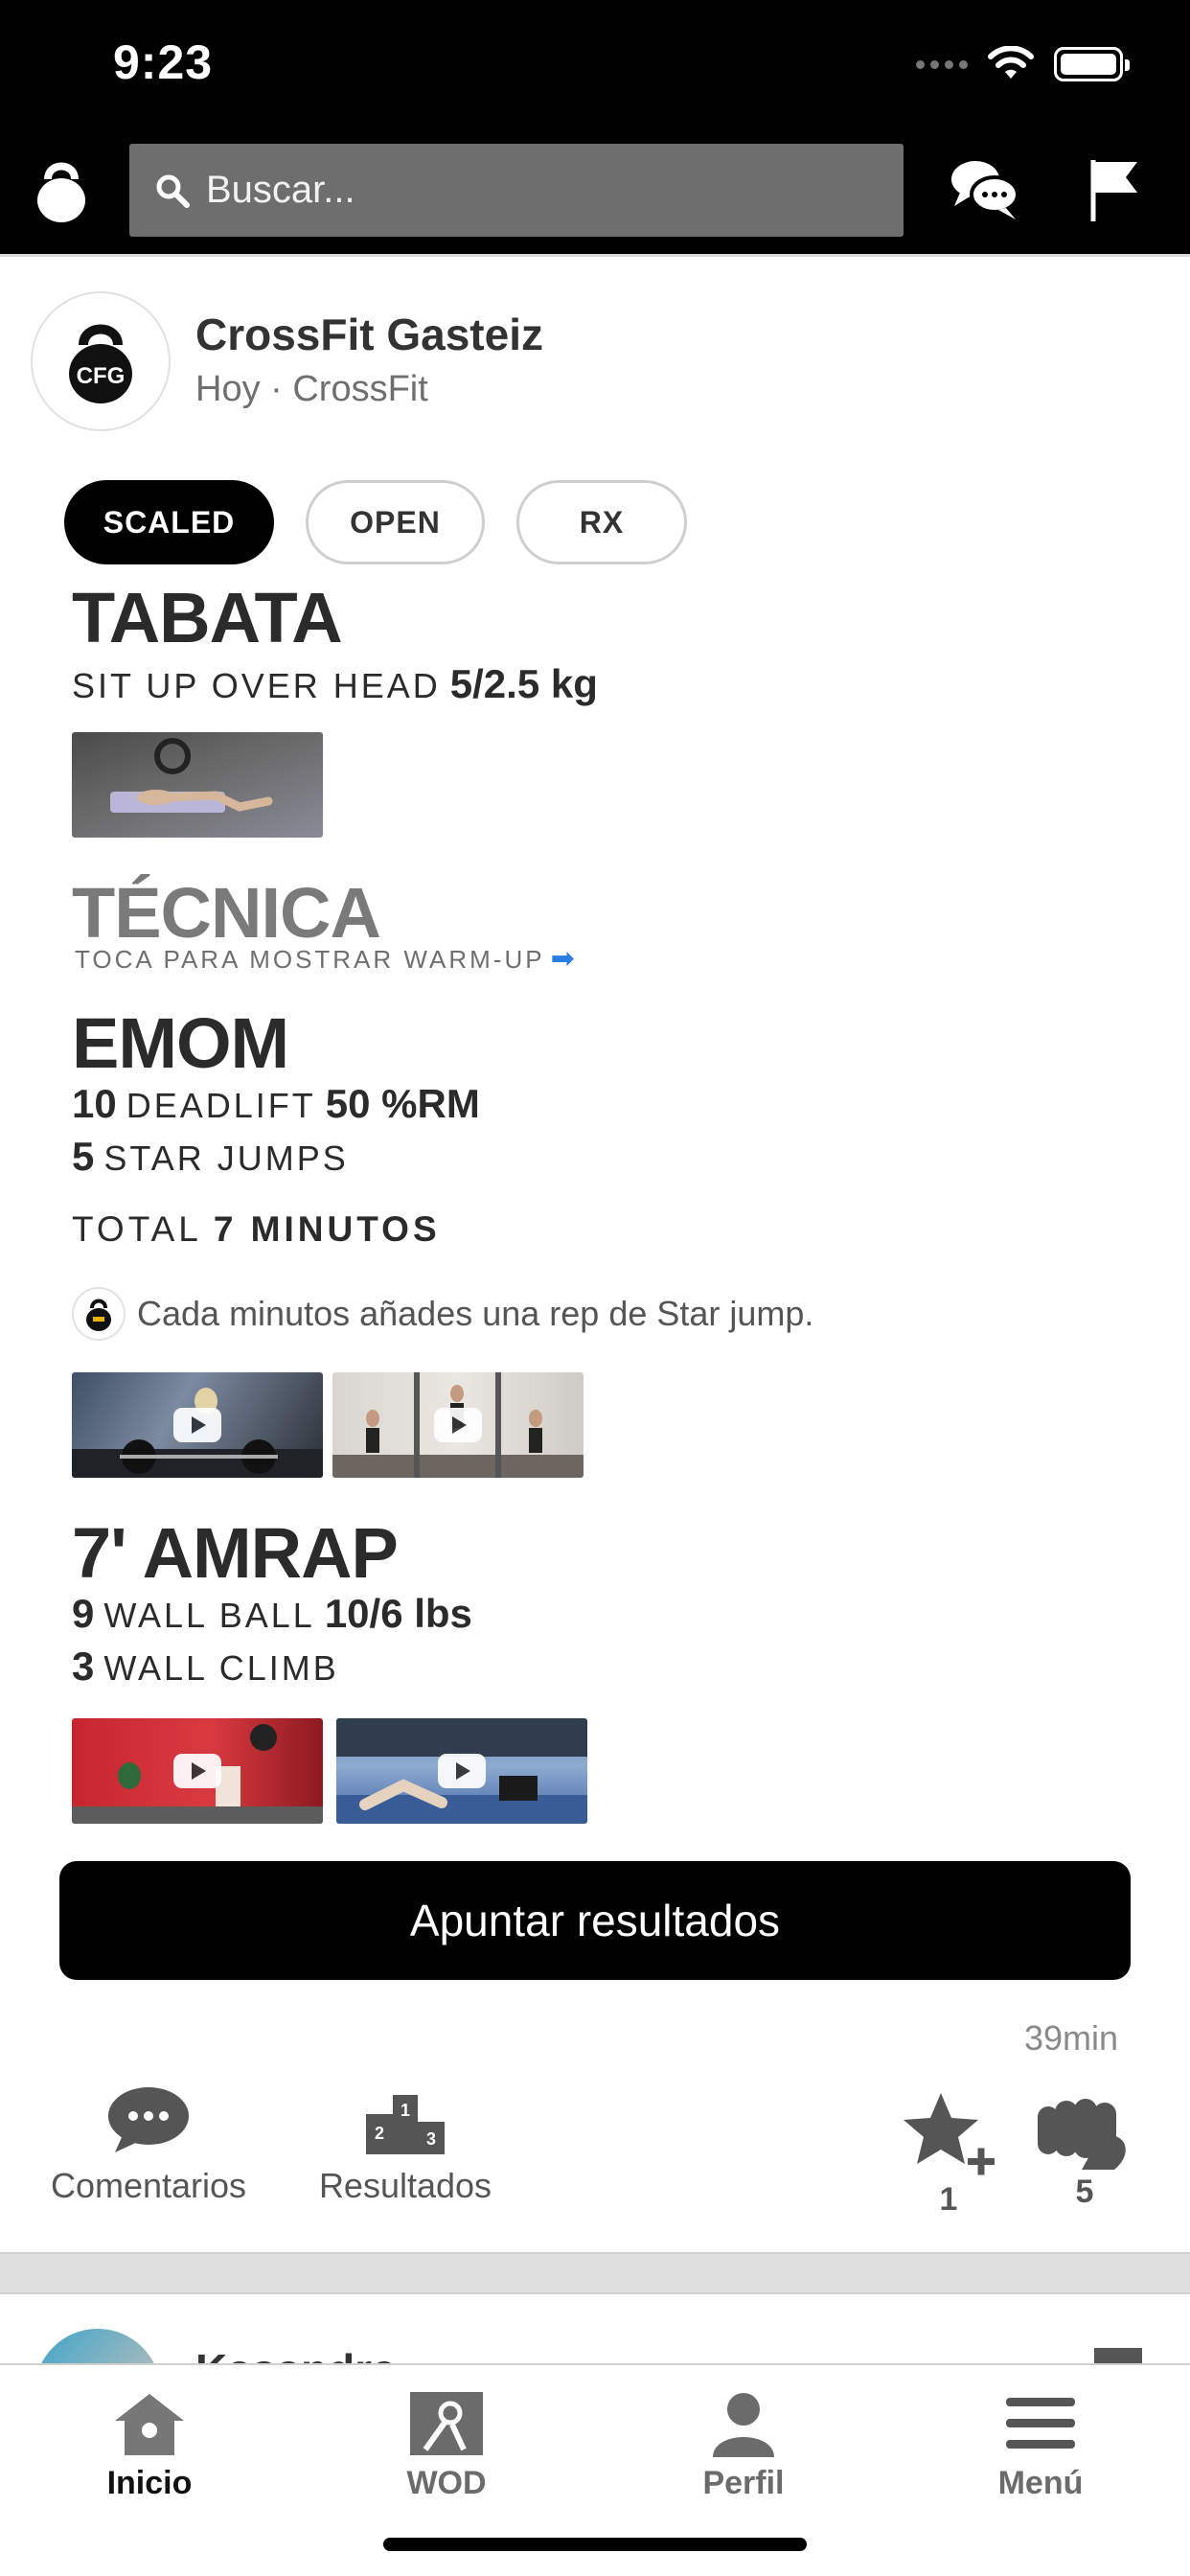 This screenshot has width=1190, height=2576. I want to click on reps: 10, so click(95, 1103).